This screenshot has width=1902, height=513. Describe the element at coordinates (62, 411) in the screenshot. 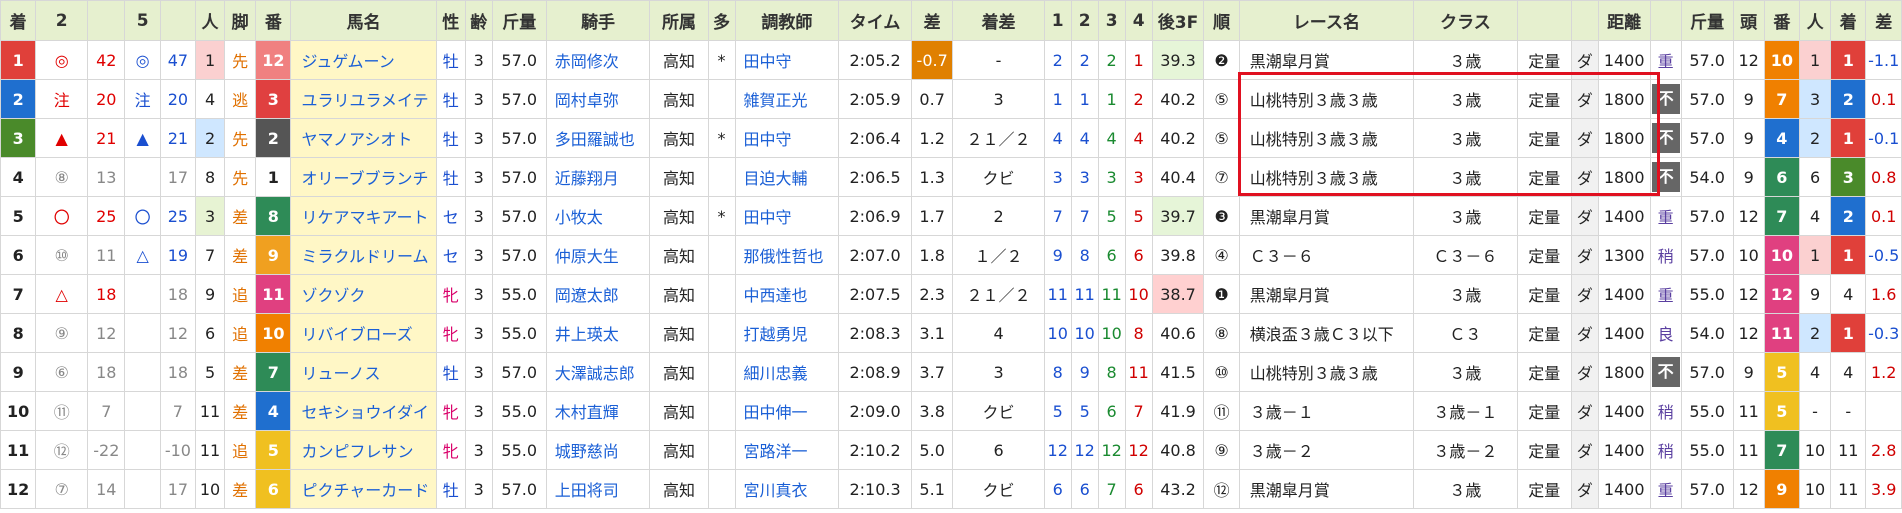

I see `mark-2: ⑪` at that location.